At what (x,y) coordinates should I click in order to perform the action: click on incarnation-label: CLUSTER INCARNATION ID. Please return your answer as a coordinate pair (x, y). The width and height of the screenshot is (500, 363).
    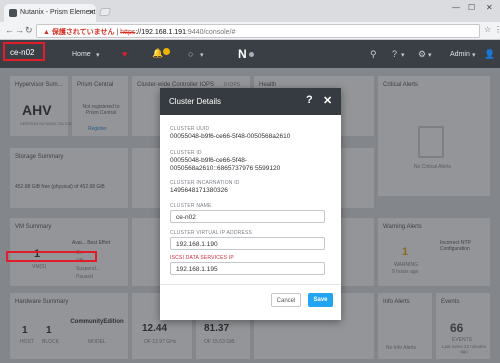
    Looking at the image, I should click on (205, 183).